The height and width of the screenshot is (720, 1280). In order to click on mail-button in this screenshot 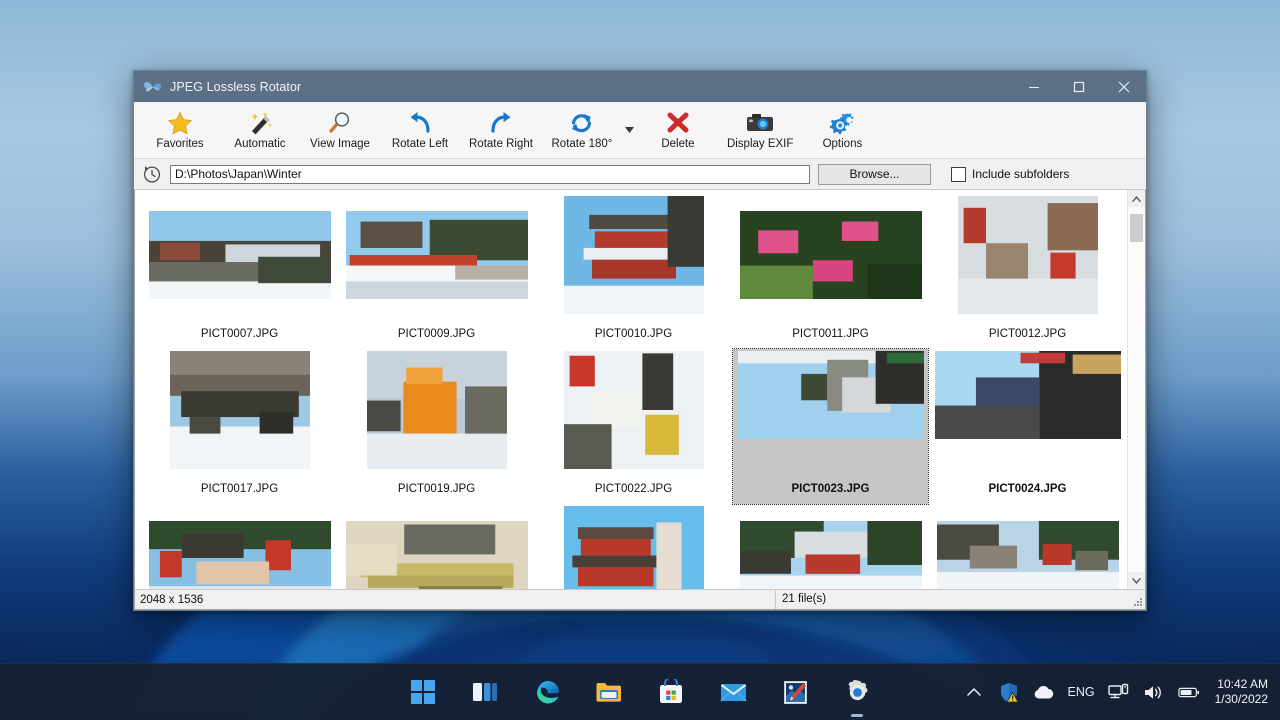, I will do `click(733, 692)`.